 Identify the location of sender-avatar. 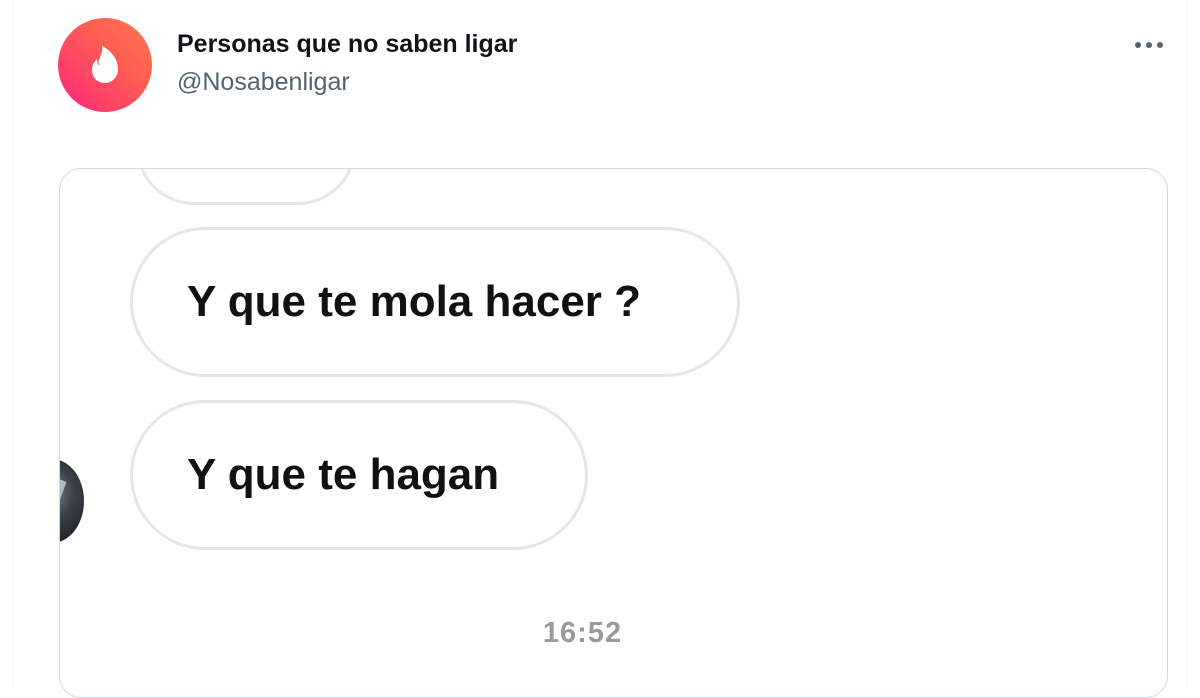
(72, 501).